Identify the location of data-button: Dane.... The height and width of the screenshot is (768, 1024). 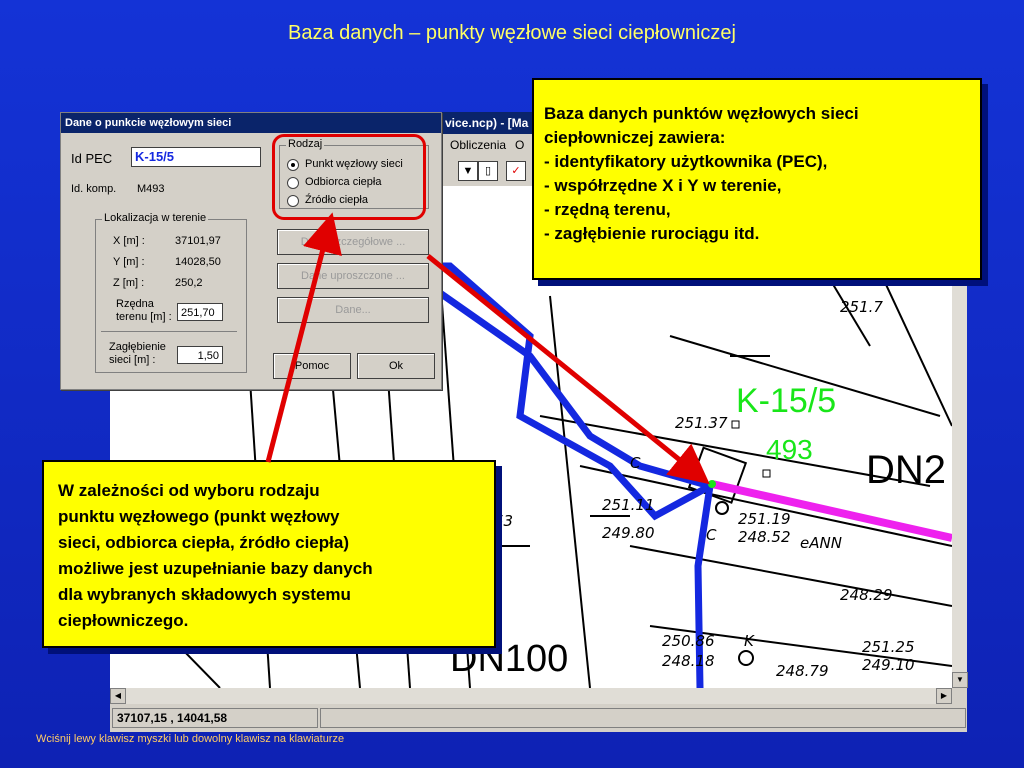
(353, 310).